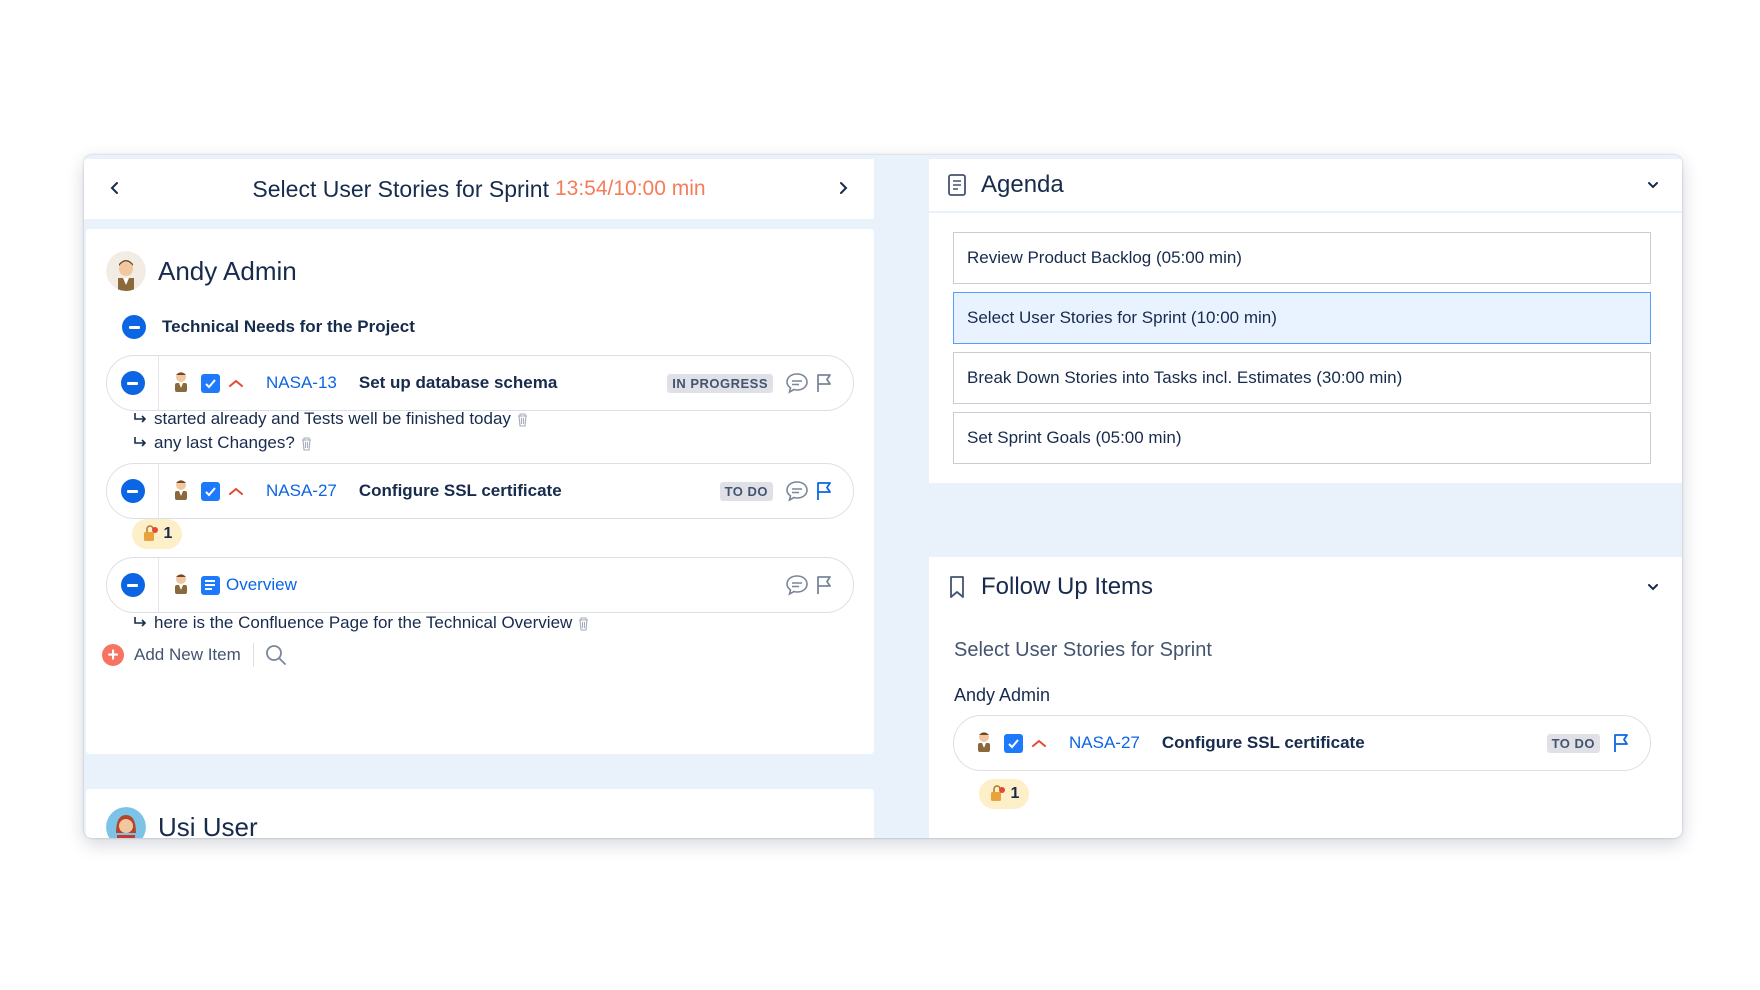 This screenshot has width=1760, height=990. What do you see at coordinates (458, 382) in the screenshot?
I see `issue-summary: Set up database schema` at bounding box center [458, 382].